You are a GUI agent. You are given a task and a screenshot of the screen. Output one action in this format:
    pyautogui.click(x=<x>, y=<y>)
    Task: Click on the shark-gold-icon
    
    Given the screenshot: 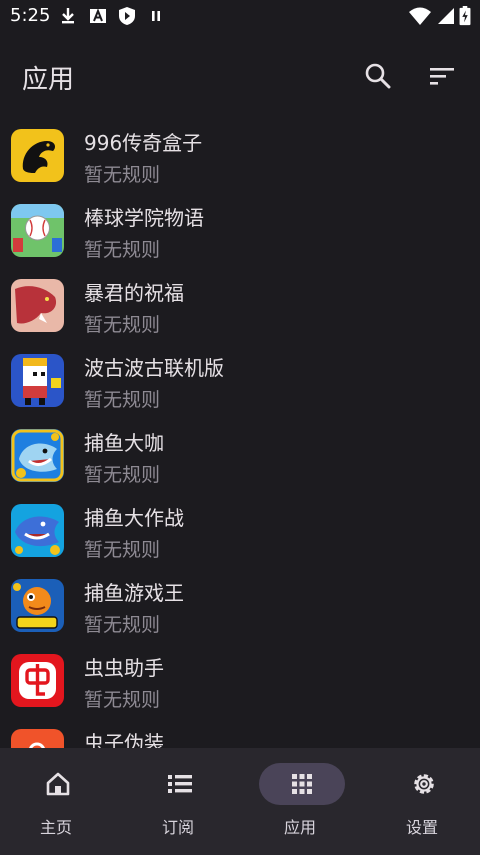 What is the action you would take?
    pyautogui.click(x=37, y=455)
    